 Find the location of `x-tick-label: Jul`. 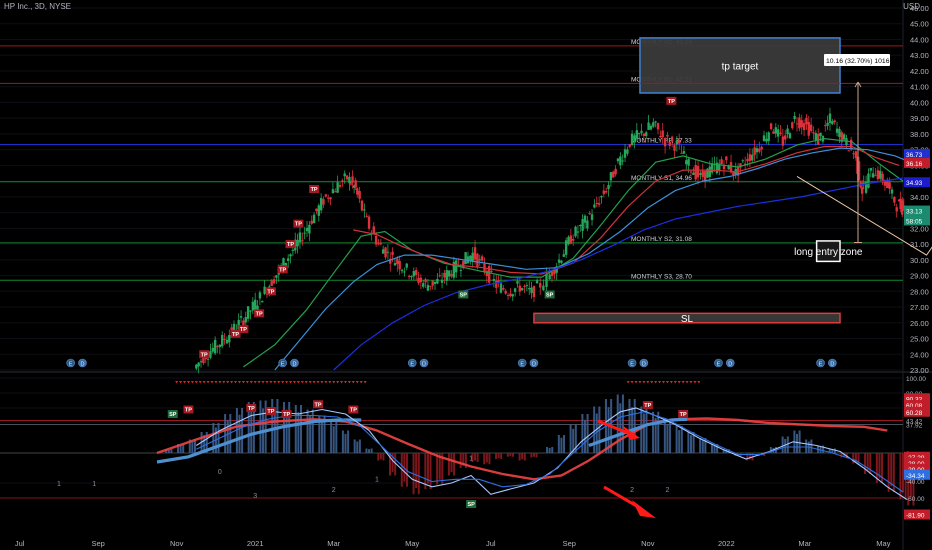

x-tick-label: Jul is located at coordinates (491, 543).